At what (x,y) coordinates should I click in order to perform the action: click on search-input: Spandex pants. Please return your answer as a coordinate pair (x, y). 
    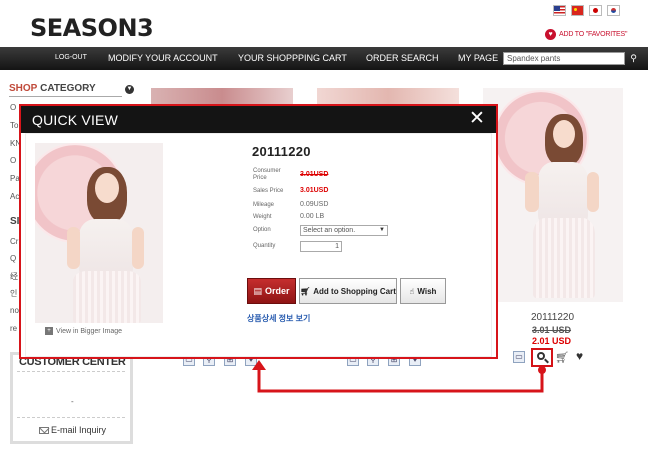
    Looking at the image, I should click on (564, 58).